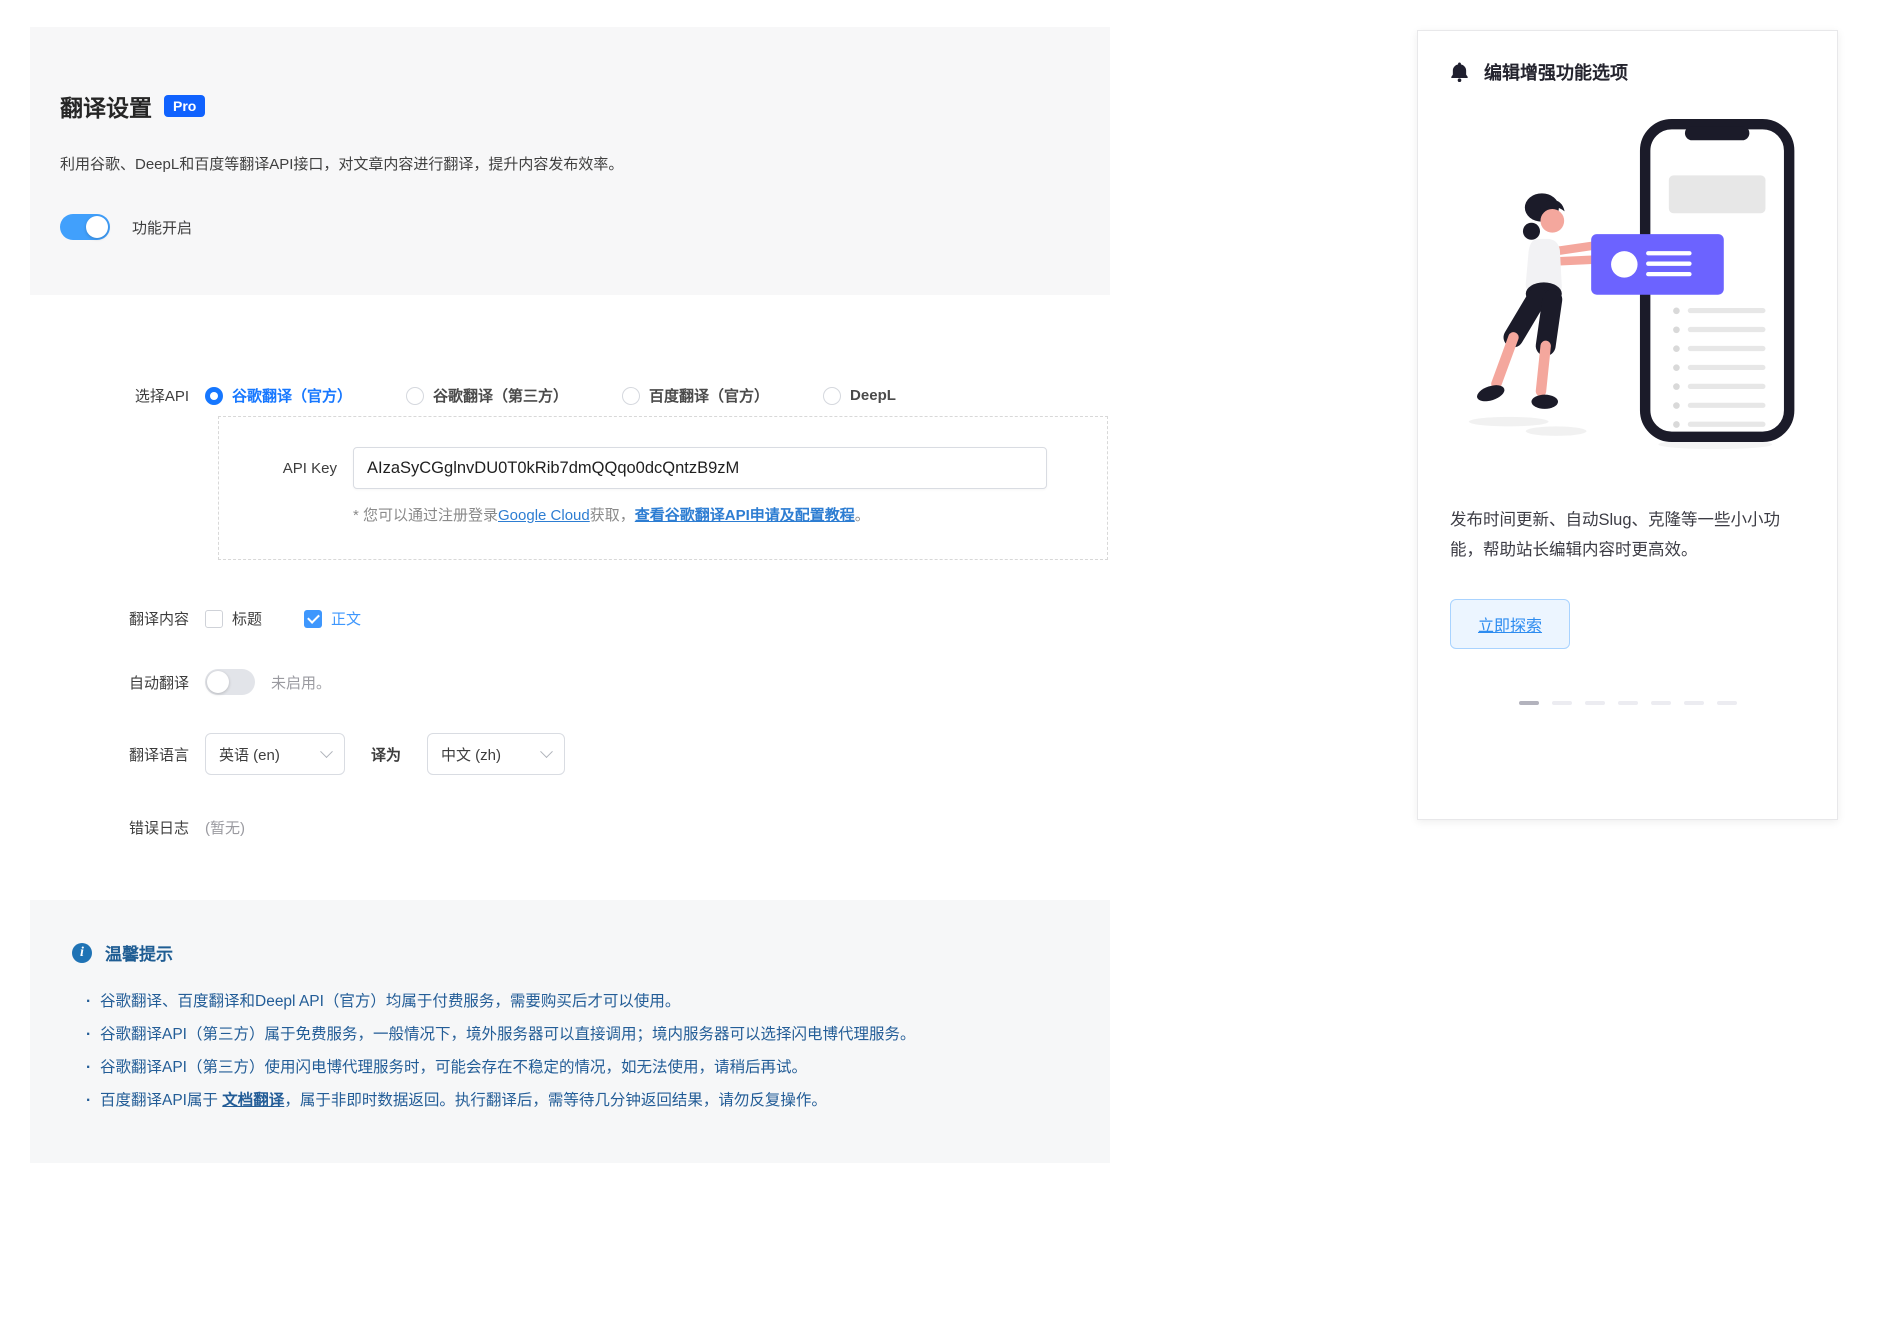 The height and width of the screenshot is (1329, 1877). Describe the element at coordinates (471, 755) in the screenshot. I see `selected-value: 中文 (zh)` at that location.